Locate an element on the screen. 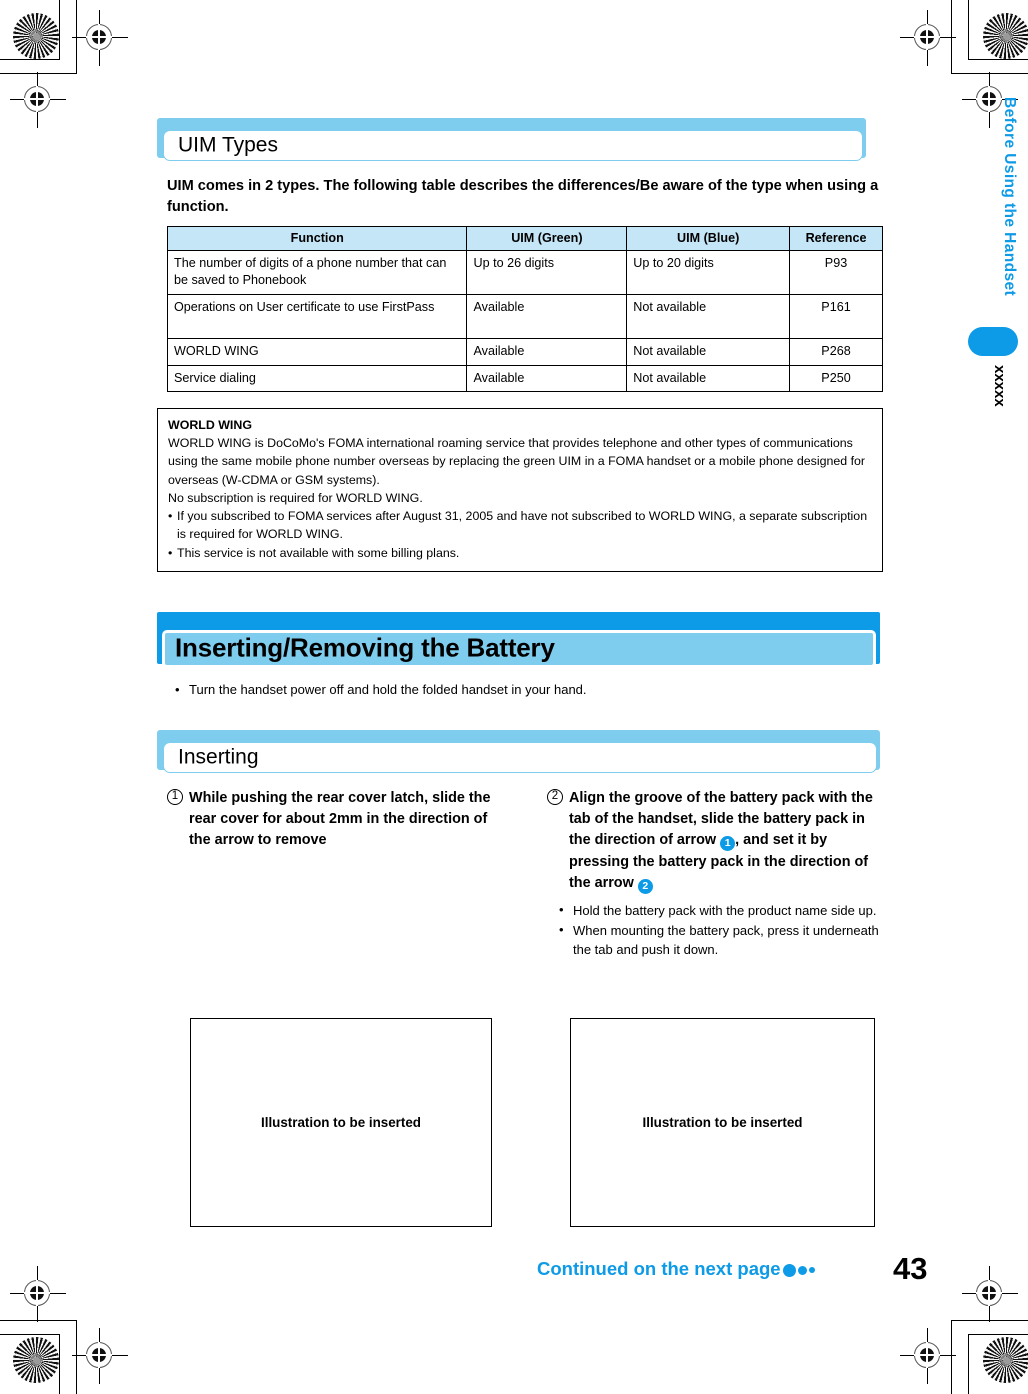 The height and width of the screenshot is (1394, 1028). crop-line-tl-h is located at coordinates (30, 60).